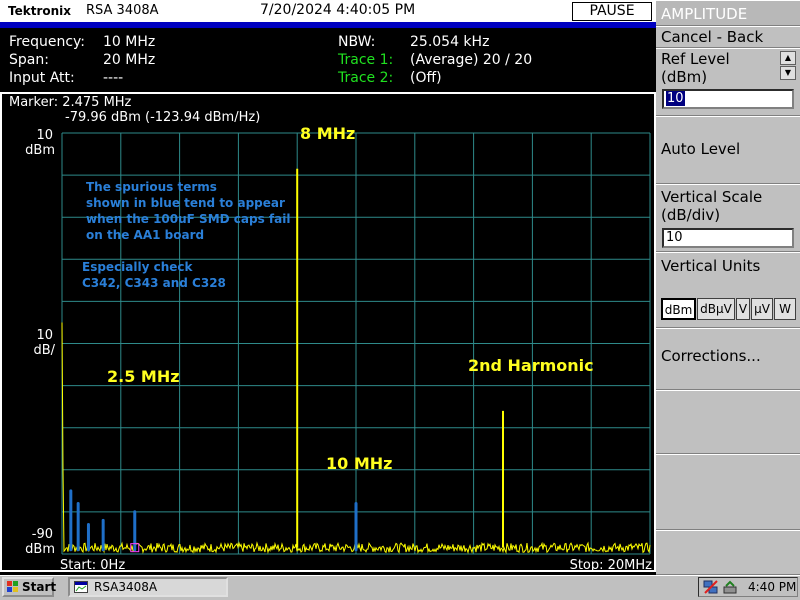 This screenshot has width=800, height=600. What do you see at coordinates (704, 14) in the screenshot?
I see `menu-header-label: AMPLITUDE` at bounding box center [704, 14].